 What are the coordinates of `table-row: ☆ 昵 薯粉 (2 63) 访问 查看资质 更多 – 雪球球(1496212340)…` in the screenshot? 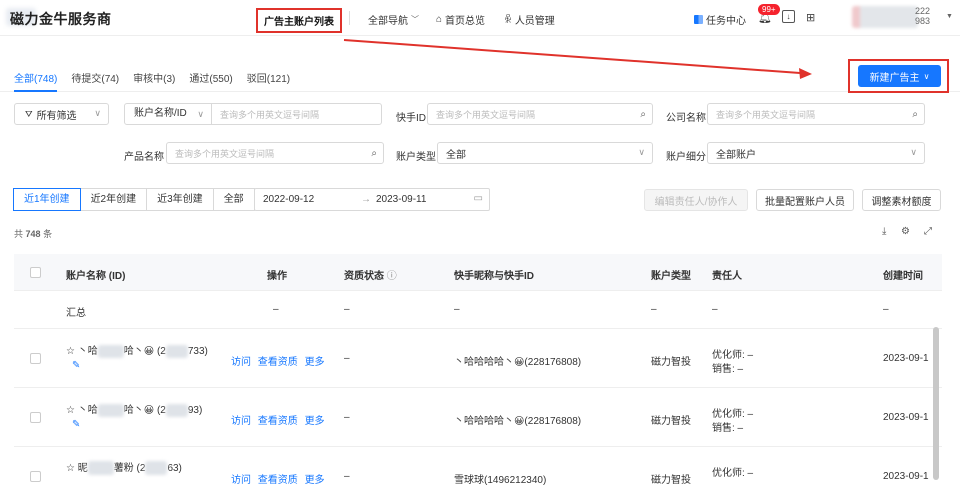 It's located at (478, 467).